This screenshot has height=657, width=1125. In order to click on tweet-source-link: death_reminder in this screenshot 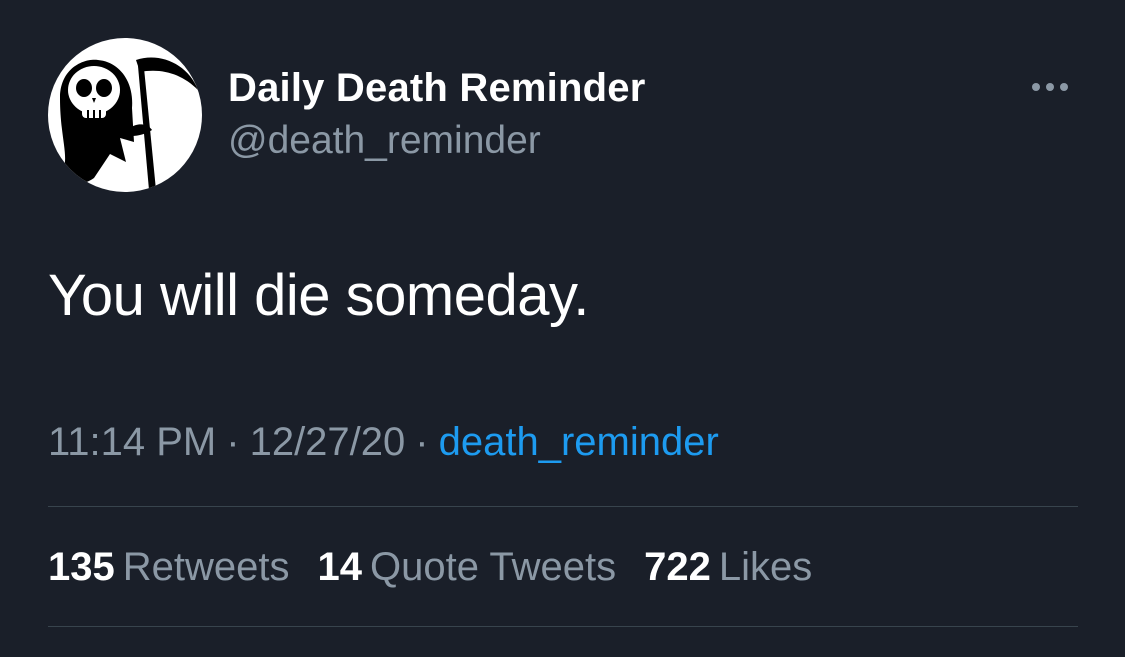, I will do `click(579, 442)`.